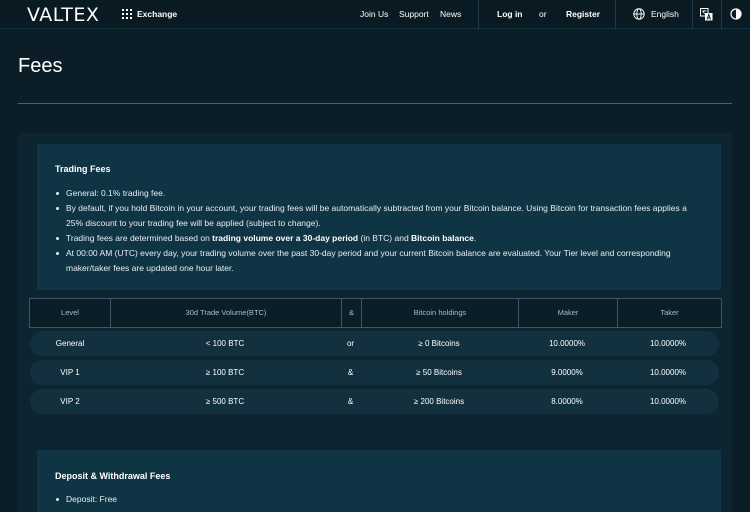  I want to click on trading-fees-title: Trading Fees, so click(83, 169).